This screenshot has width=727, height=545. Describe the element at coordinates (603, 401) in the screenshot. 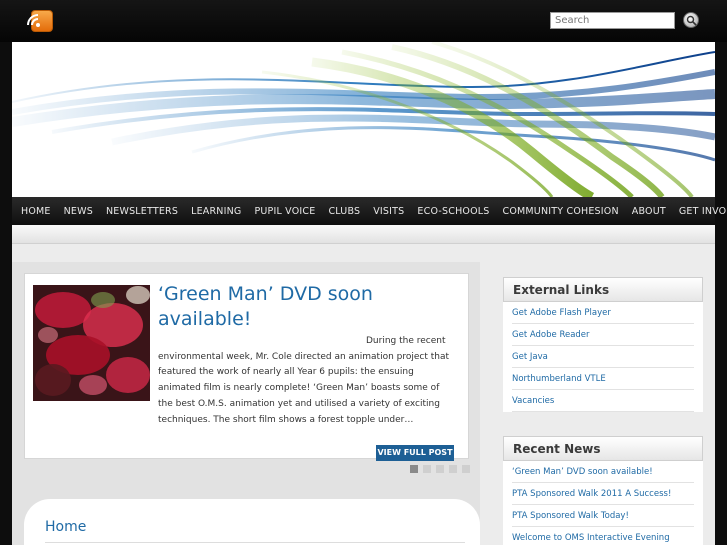

I see `link-vacancies: Vacancies` at that location.